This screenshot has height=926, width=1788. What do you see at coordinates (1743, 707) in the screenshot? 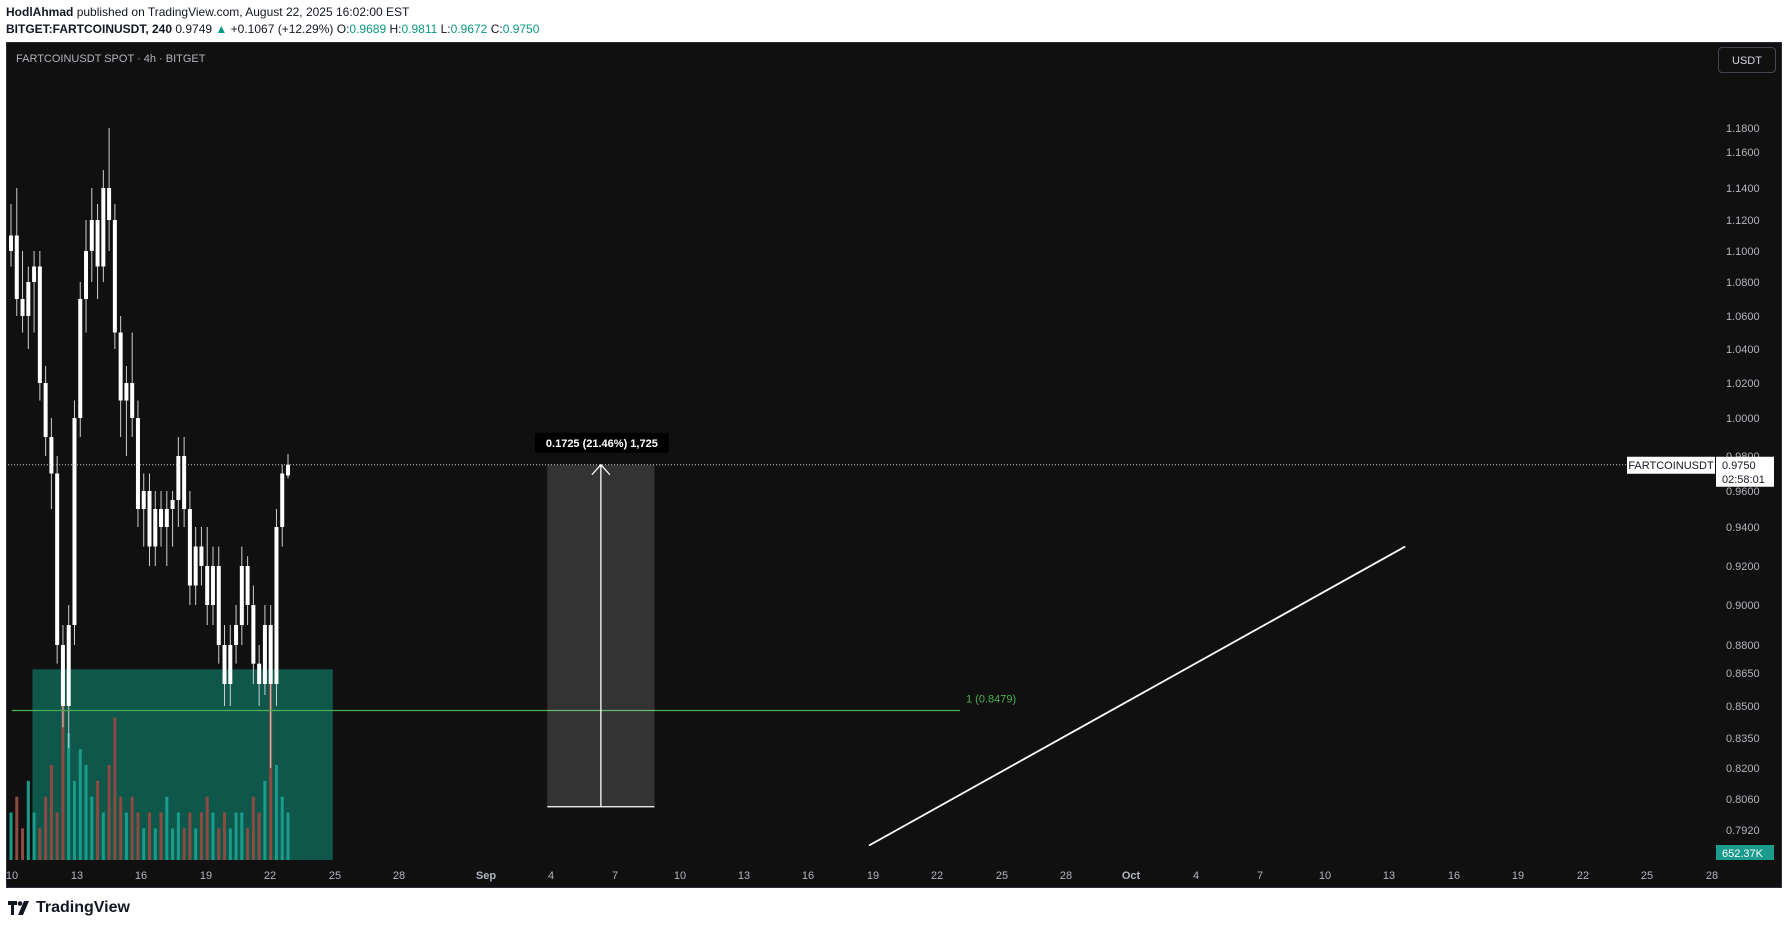
I see `y-tick-label: 0.8500` at bounding box center [1743, 707].